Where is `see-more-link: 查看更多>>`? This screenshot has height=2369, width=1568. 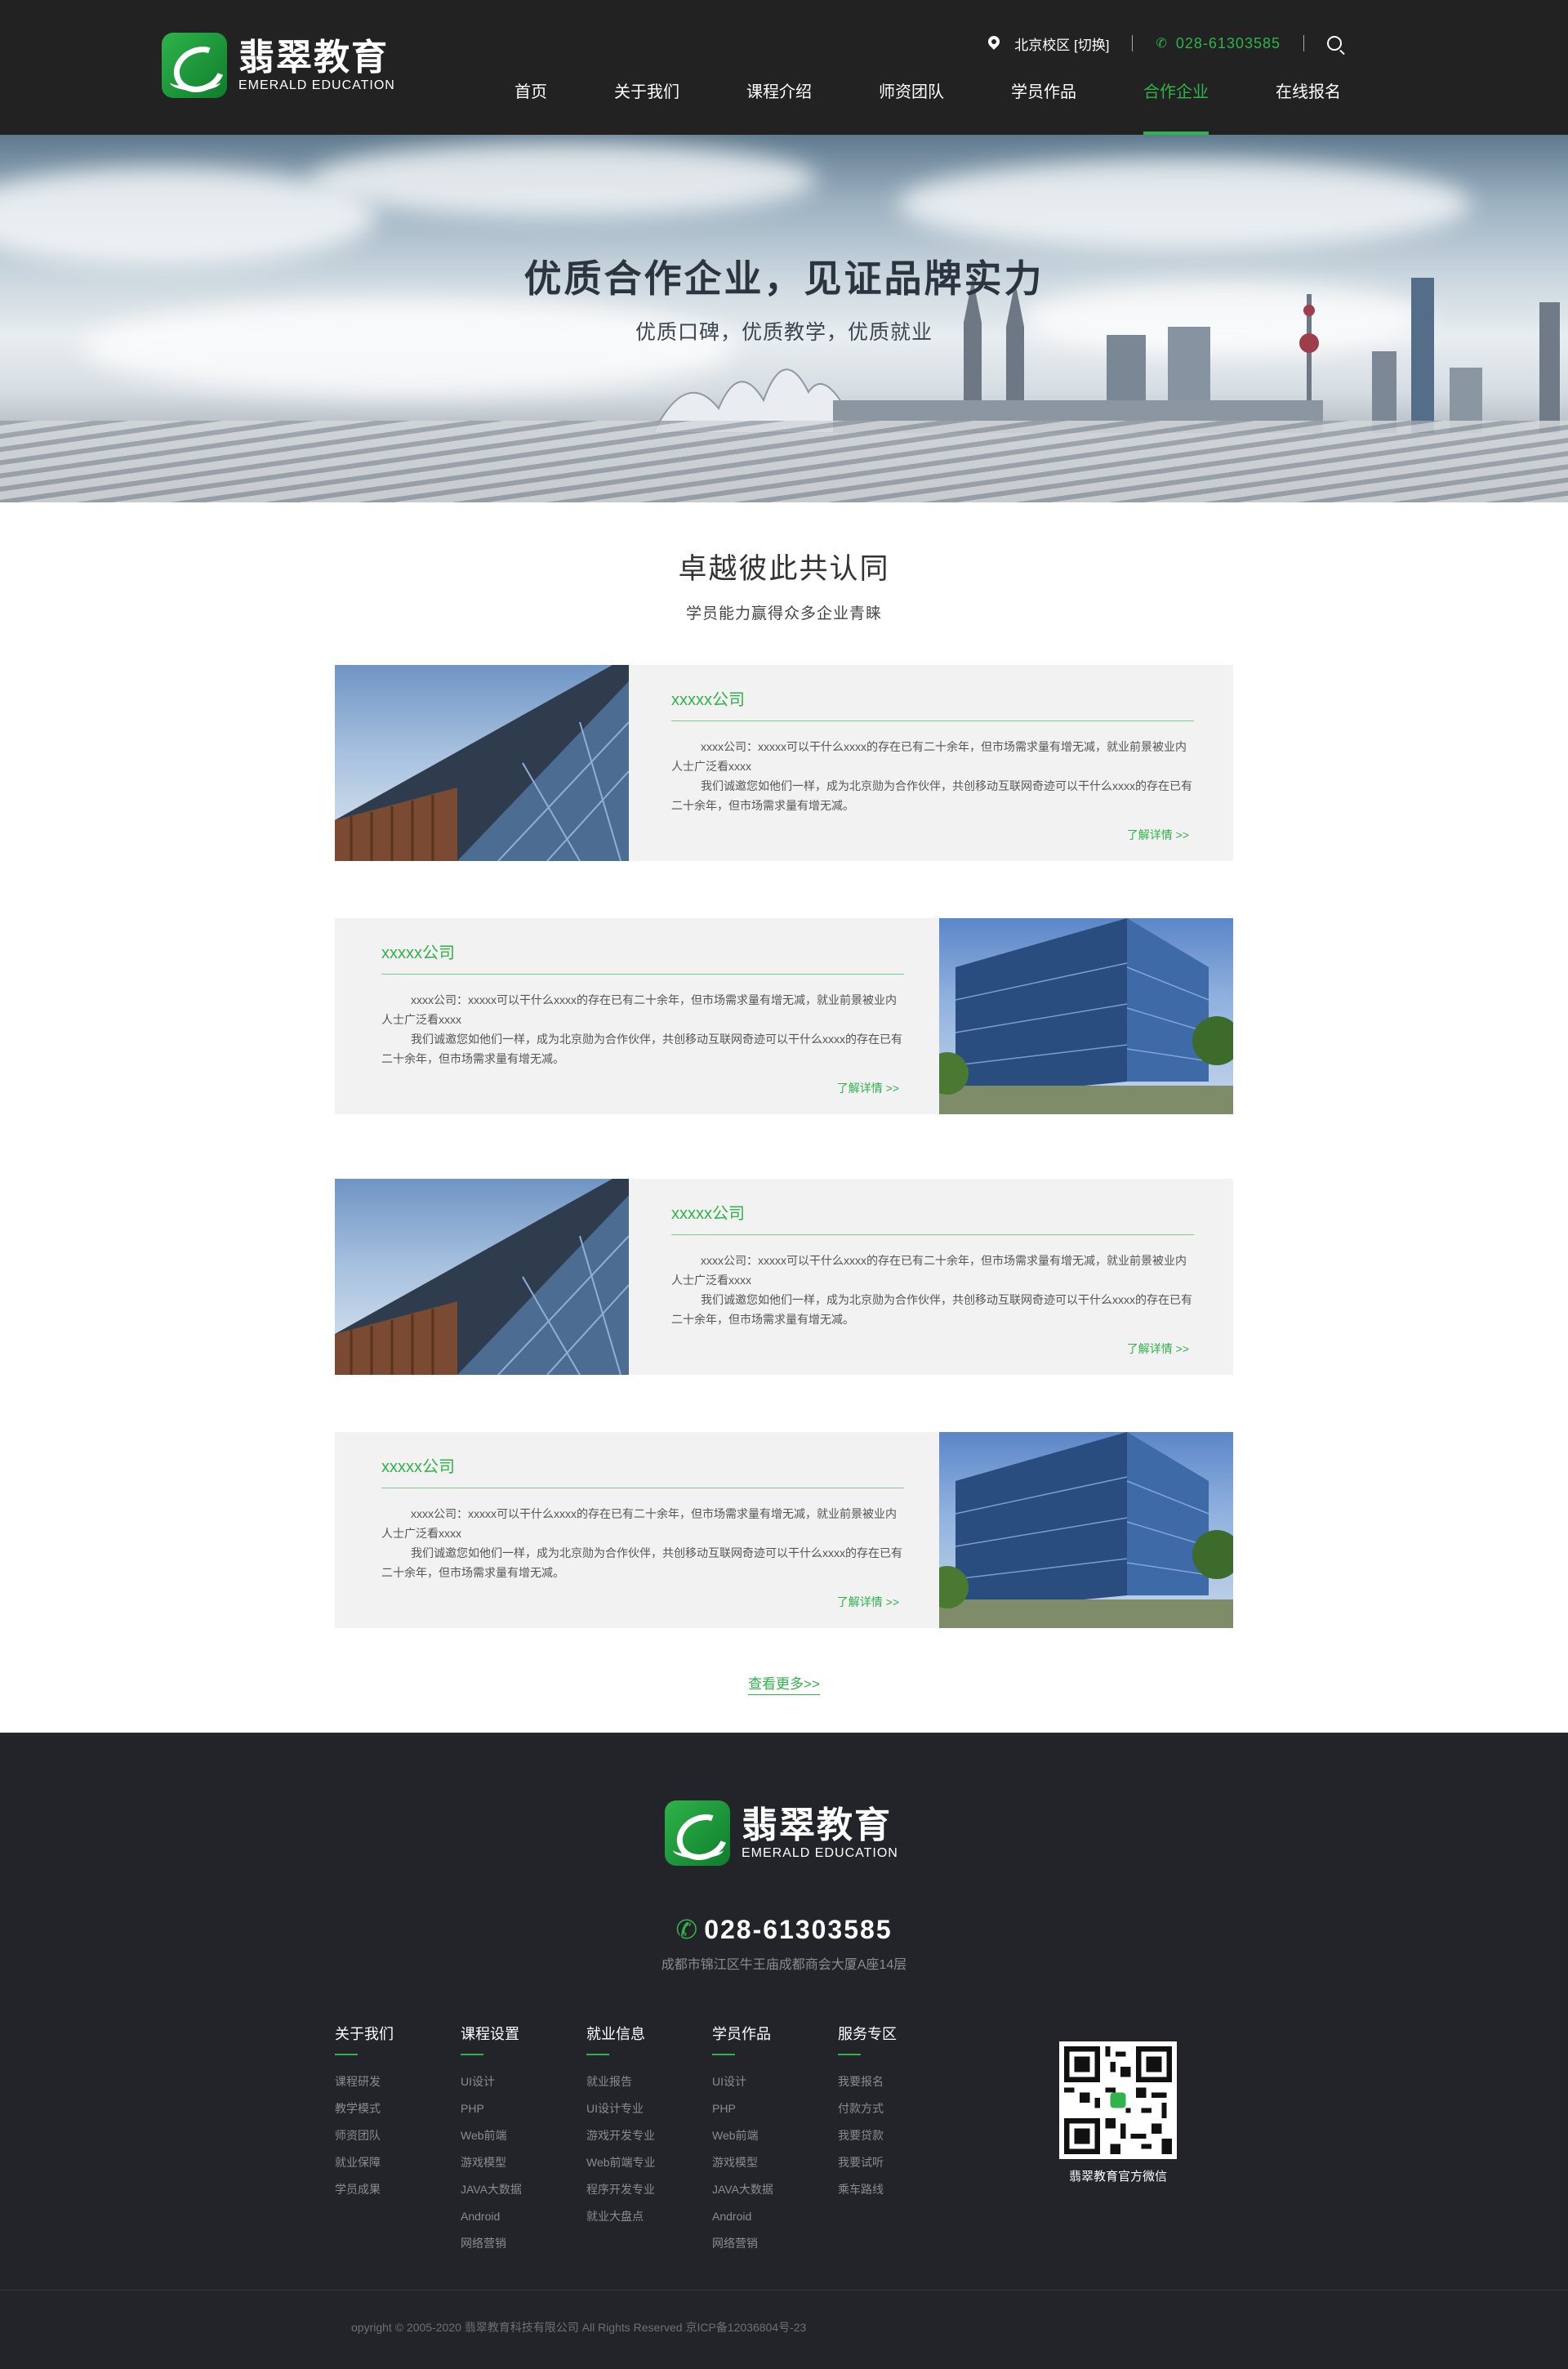
see-more-link: 查看更多>> is located at coordinates (784, 1685).